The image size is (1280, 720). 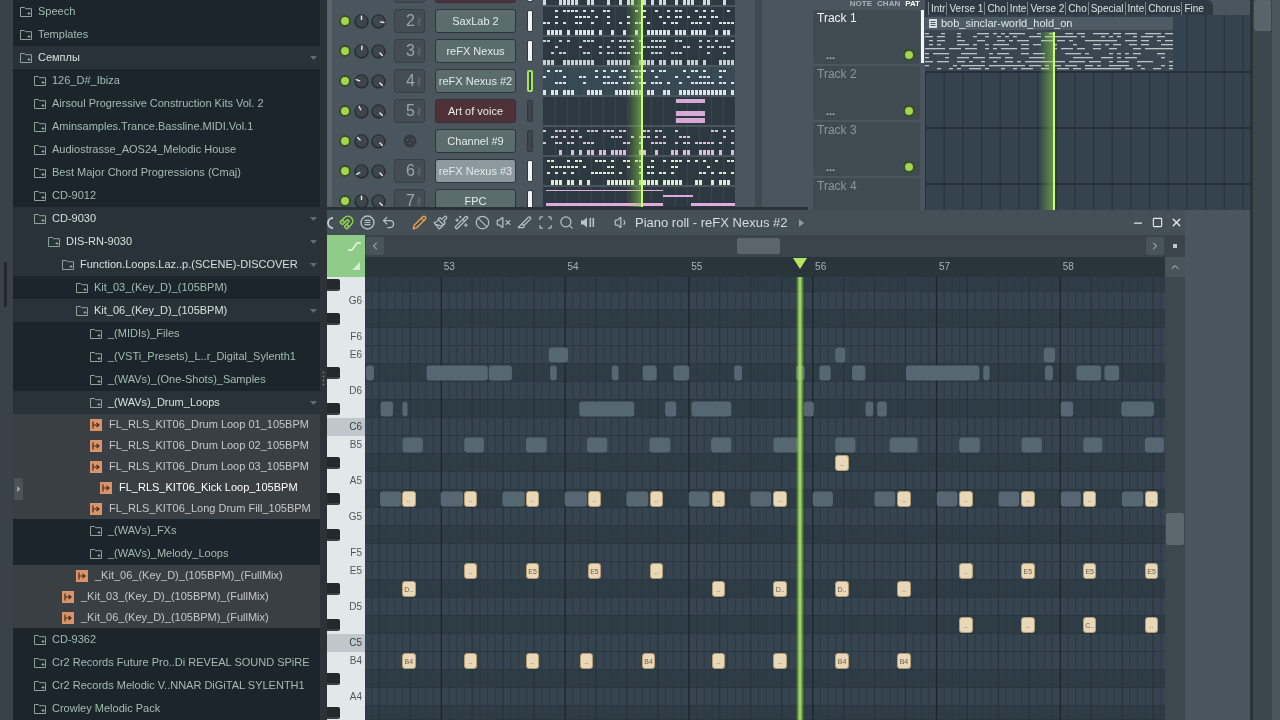 What do you see at coordinates (346, 445) in the screenshot?
I see `piano-key: B5` at bounding box center [346, 445].